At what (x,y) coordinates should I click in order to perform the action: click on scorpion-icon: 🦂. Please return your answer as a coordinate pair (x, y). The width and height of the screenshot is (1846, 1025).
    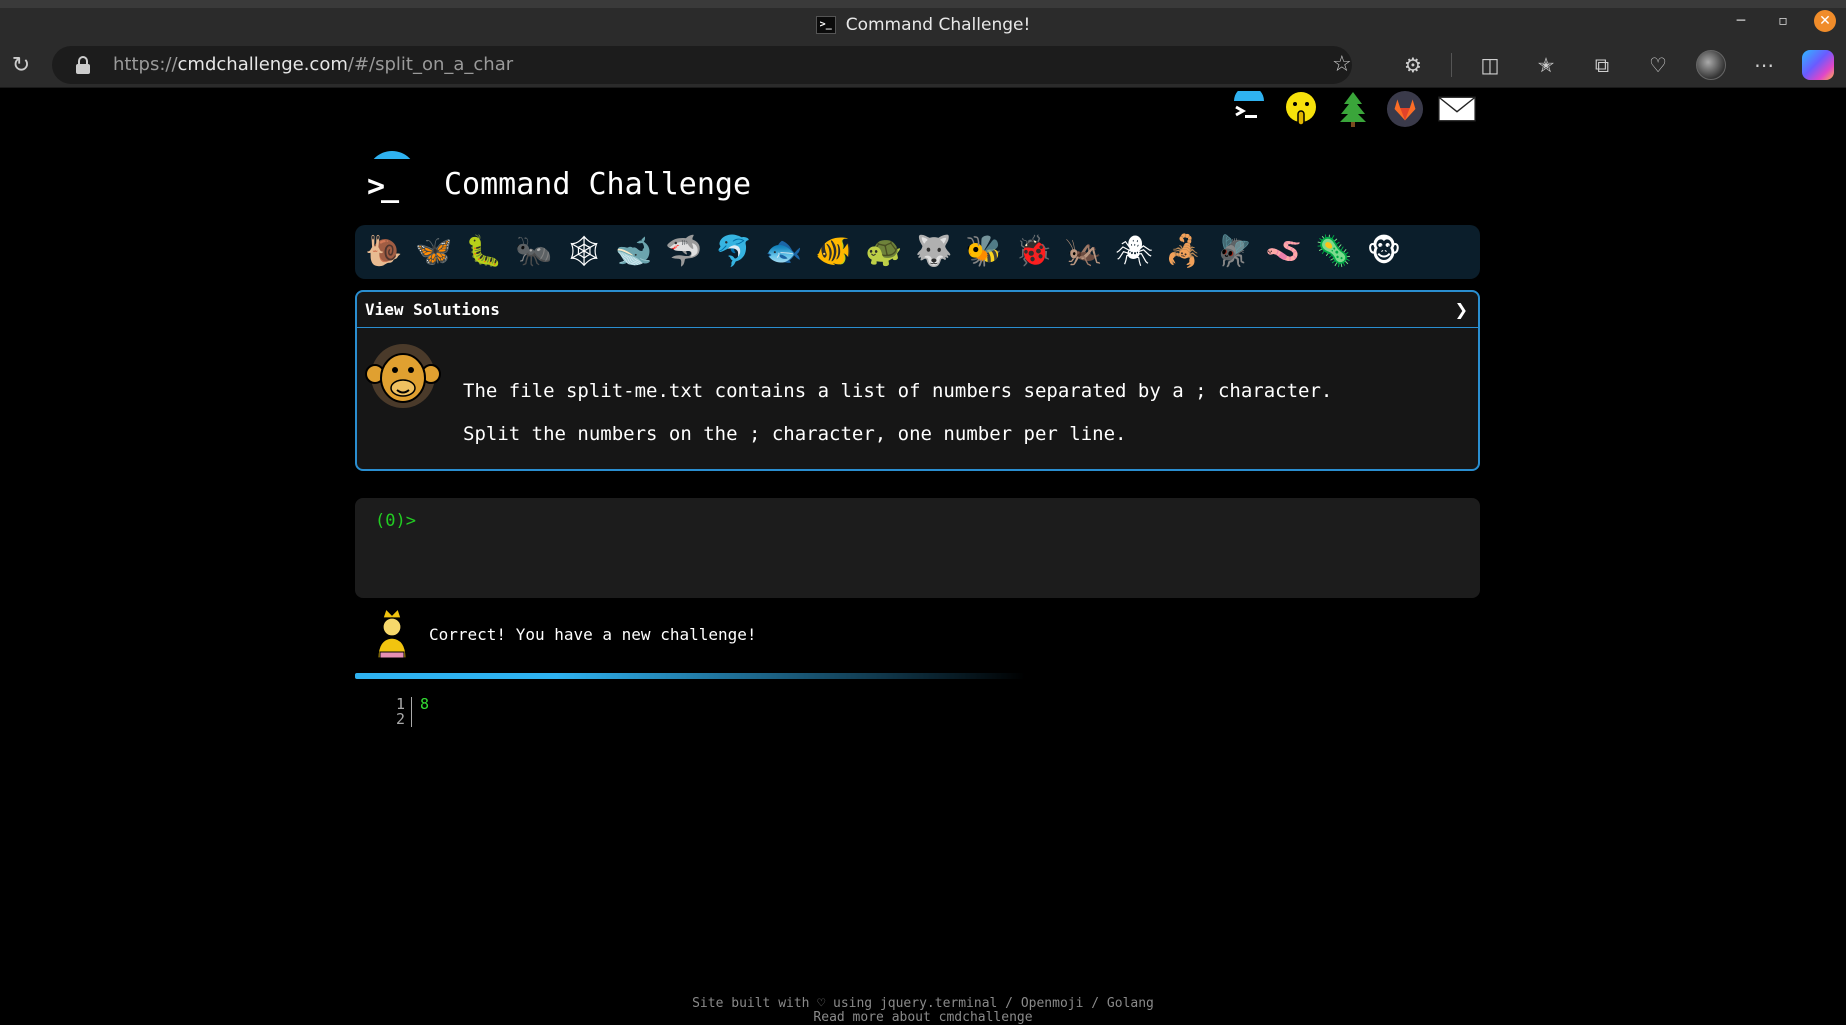
    Looking at the image, I should click on (1184, 252).